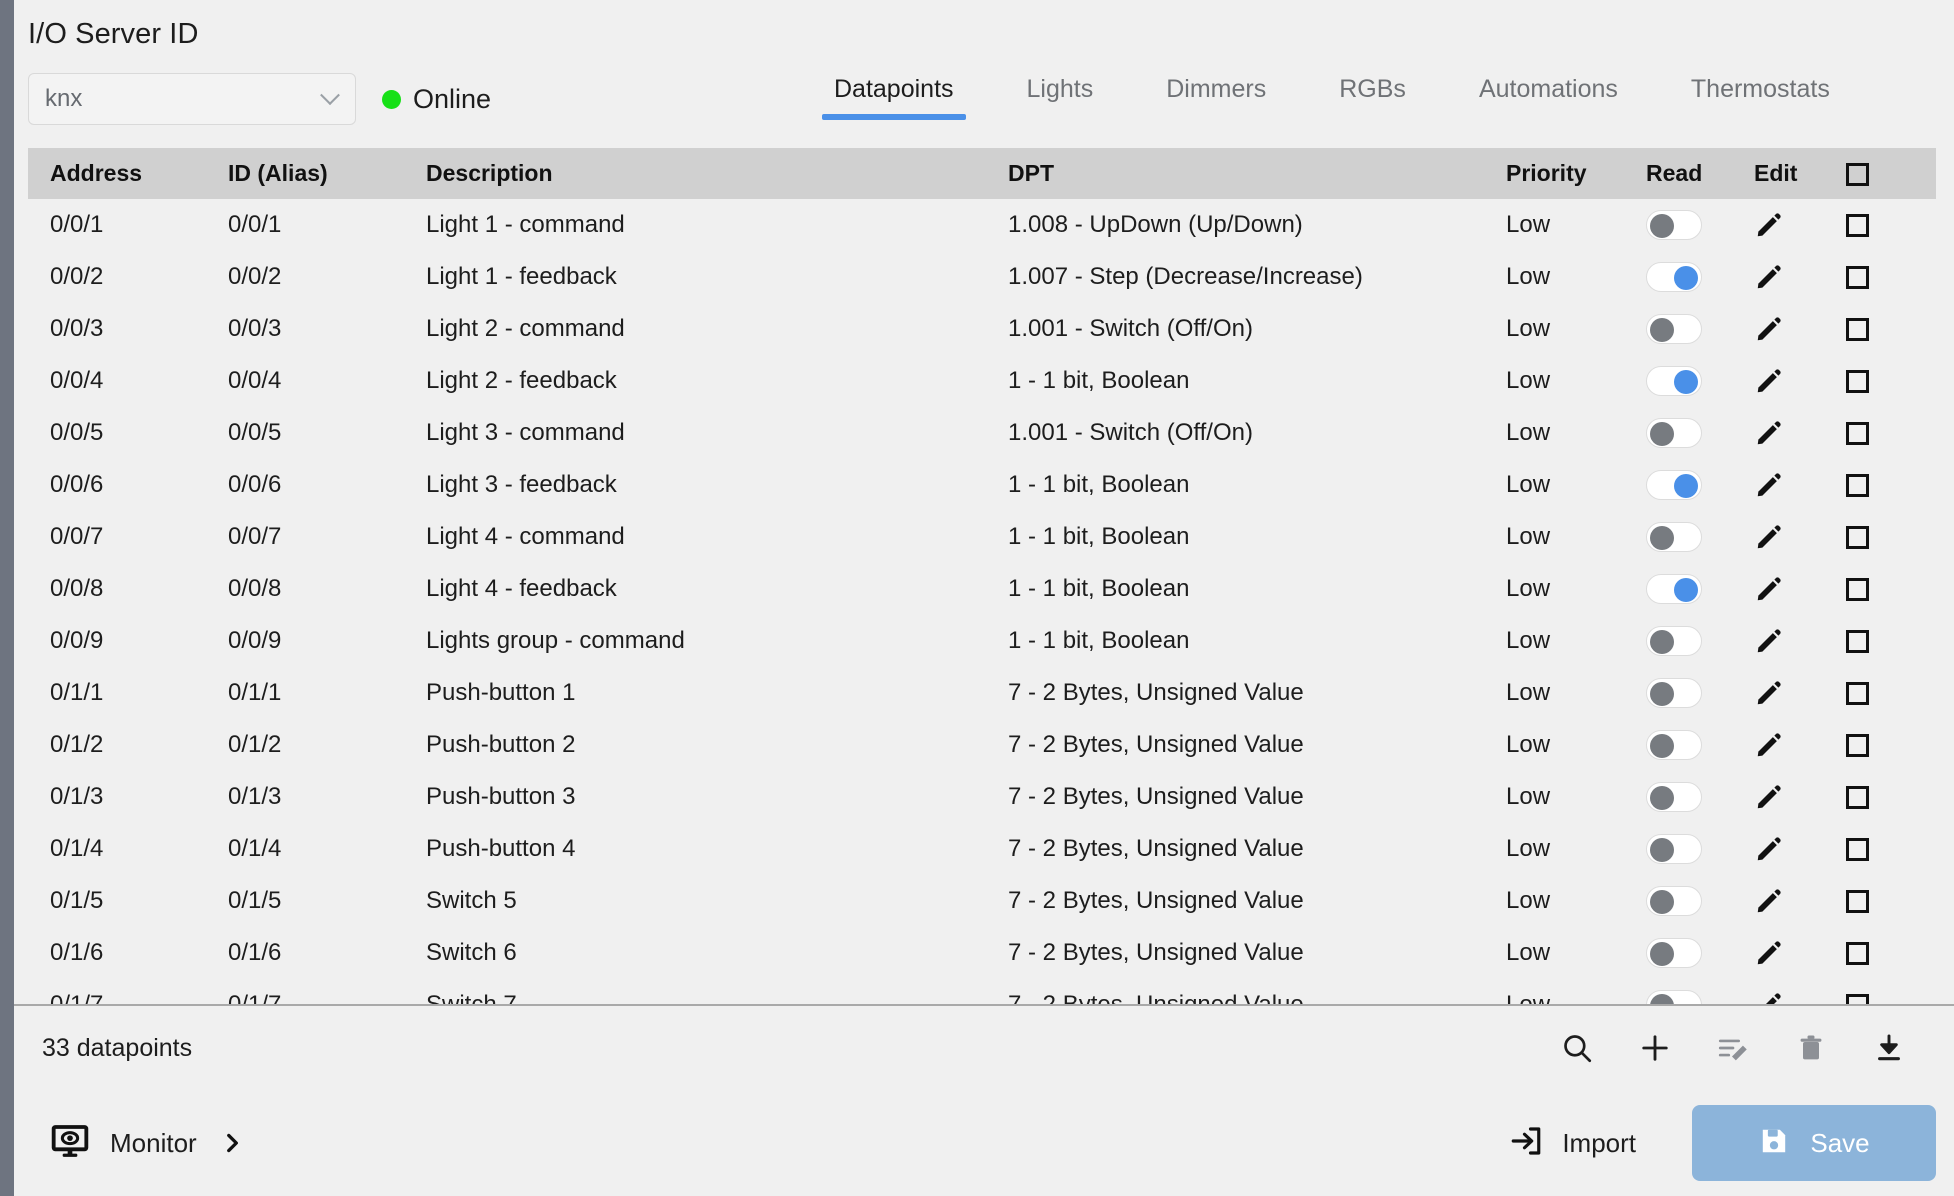 The image size is (1954, 1196). What do you see at coordinates (1372, 97) in the screenshot?
I see `tab-rgbs: RGBs` at bounding box center [1372, 97].